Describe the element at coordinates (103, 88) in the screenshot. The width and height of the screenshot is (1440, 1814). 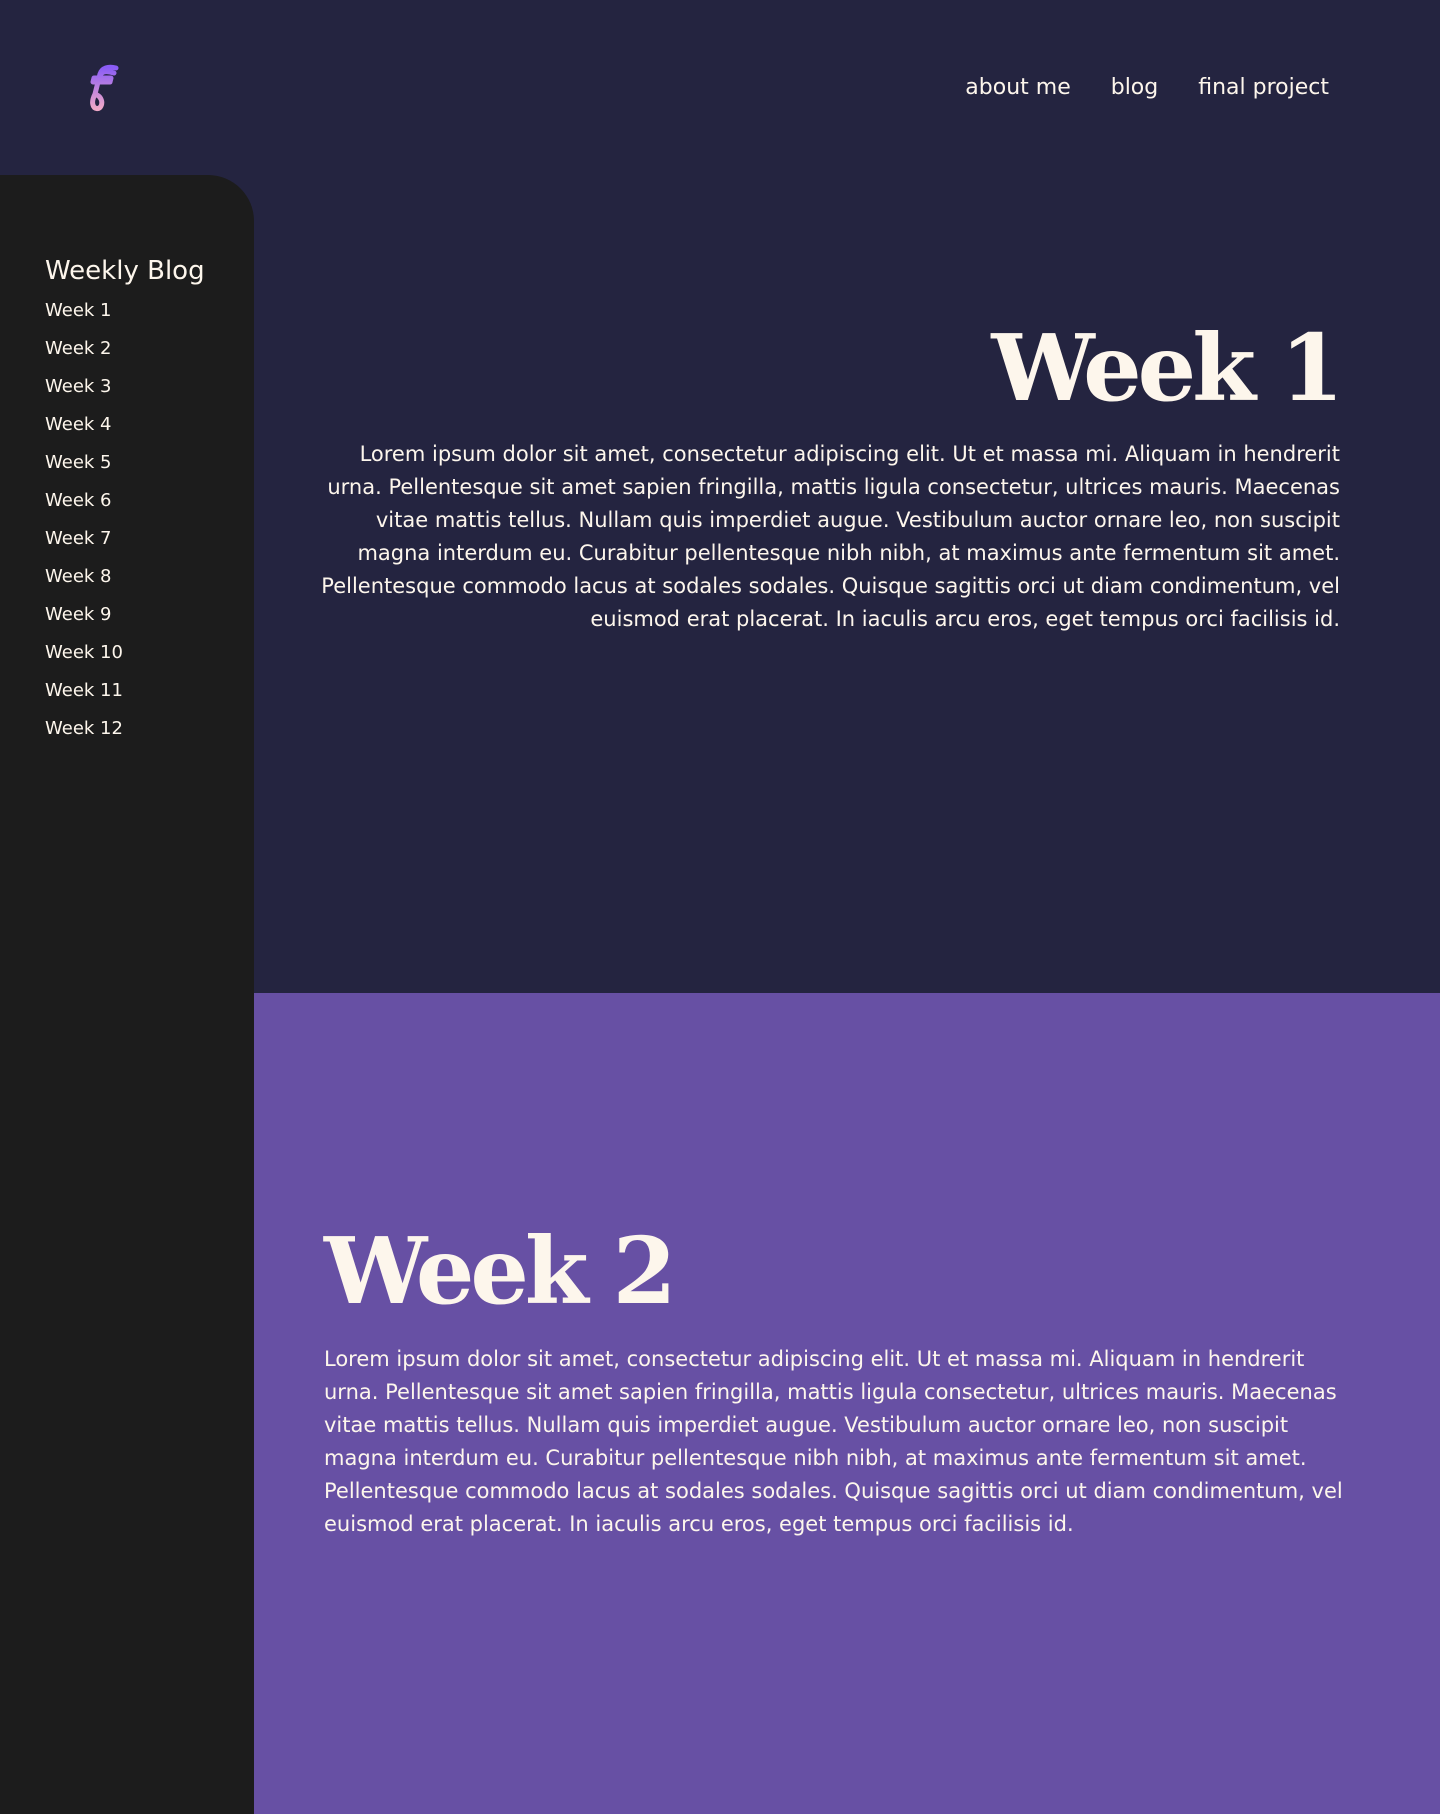
I see `f-monogram-logo-icon` at that location.